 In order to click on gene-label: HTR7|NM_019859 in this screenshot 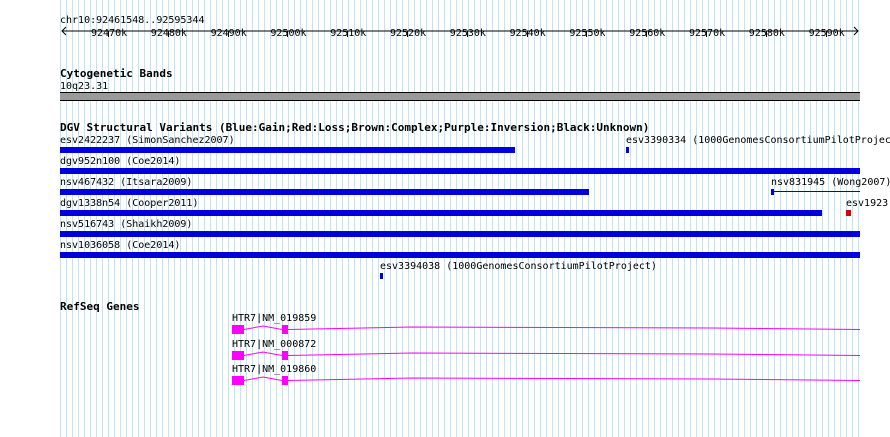, I will do `click(274, 318)`.